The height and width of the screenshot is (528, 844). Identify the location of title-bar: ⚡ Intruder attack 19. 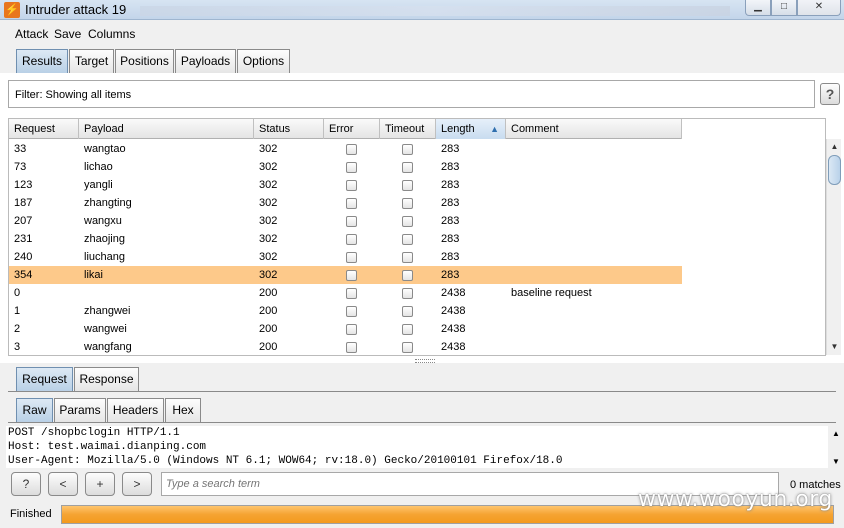
(422, 10).